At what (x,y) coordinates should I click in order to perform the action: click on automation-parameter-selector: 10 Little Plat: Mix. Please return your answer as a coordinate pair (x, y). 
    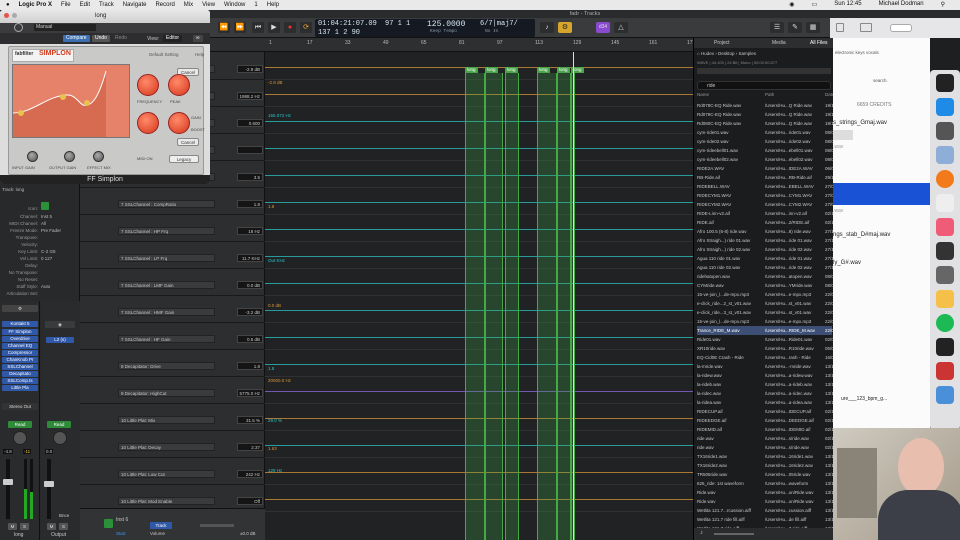
    Looking at the image, I should click on (166, 420).